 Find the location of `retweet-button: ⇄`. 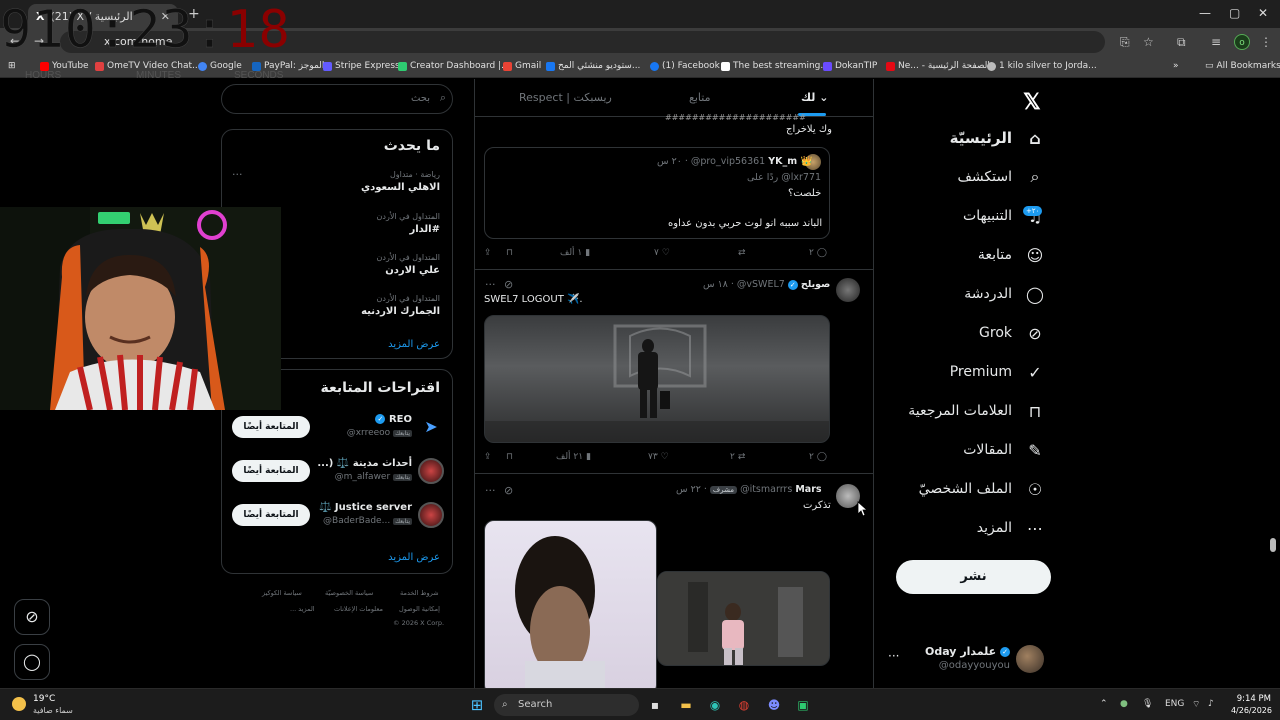

retweet-button: ⇄ is located at coordinates (742, 253).